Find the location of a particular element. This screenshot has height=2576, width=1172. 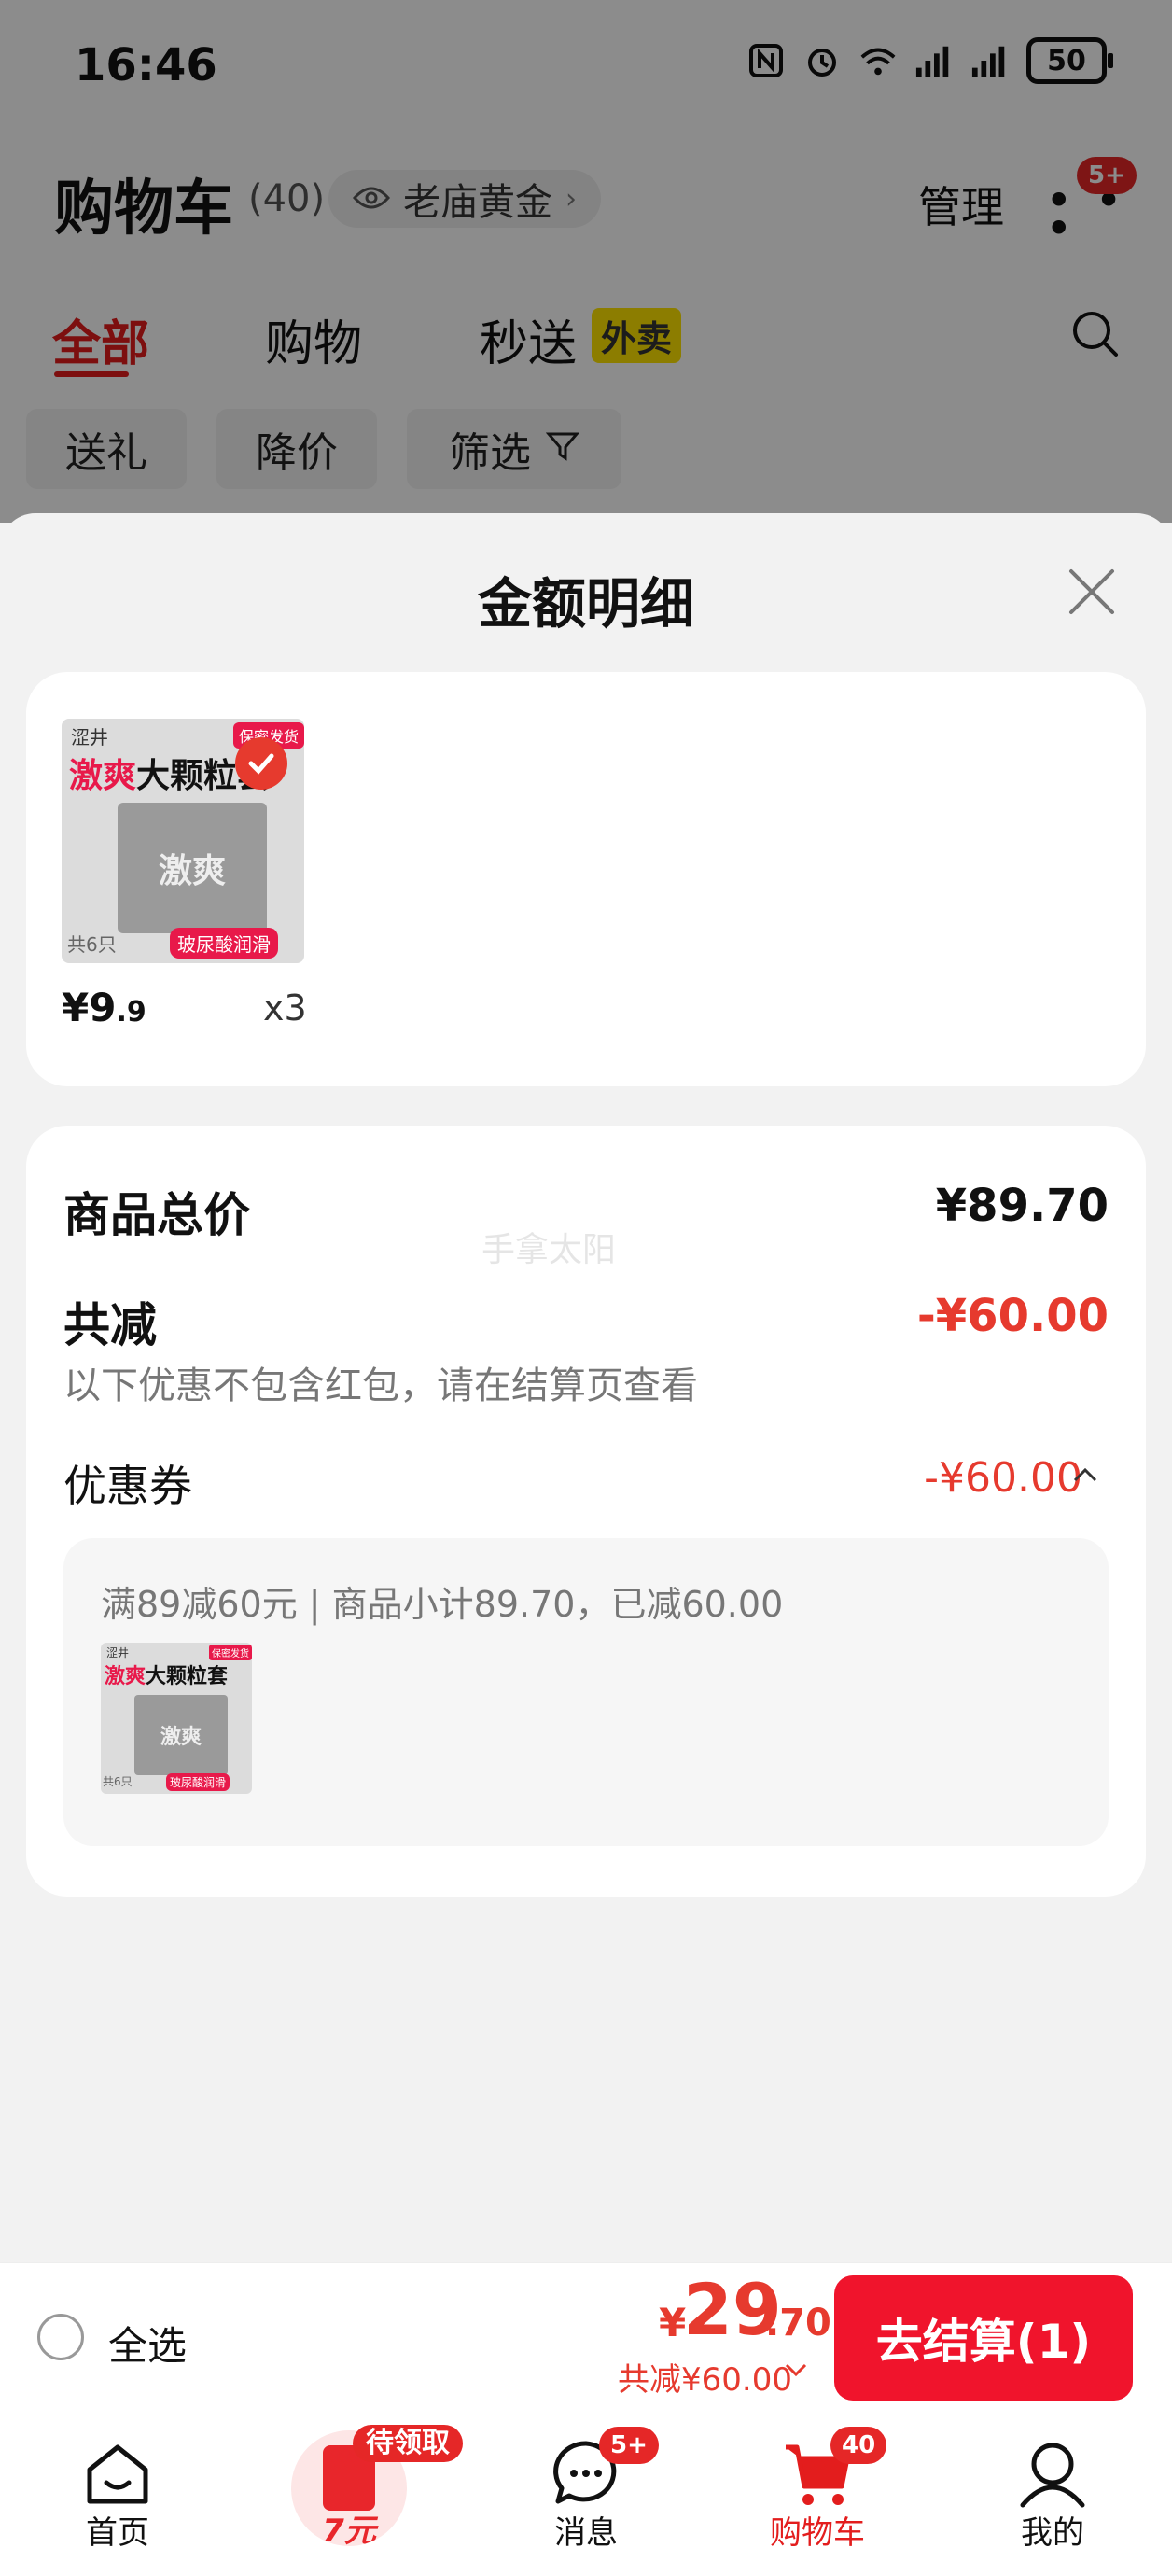

thumb-name-rest: 大颗粒套 is located at coordinates (187, 1676).